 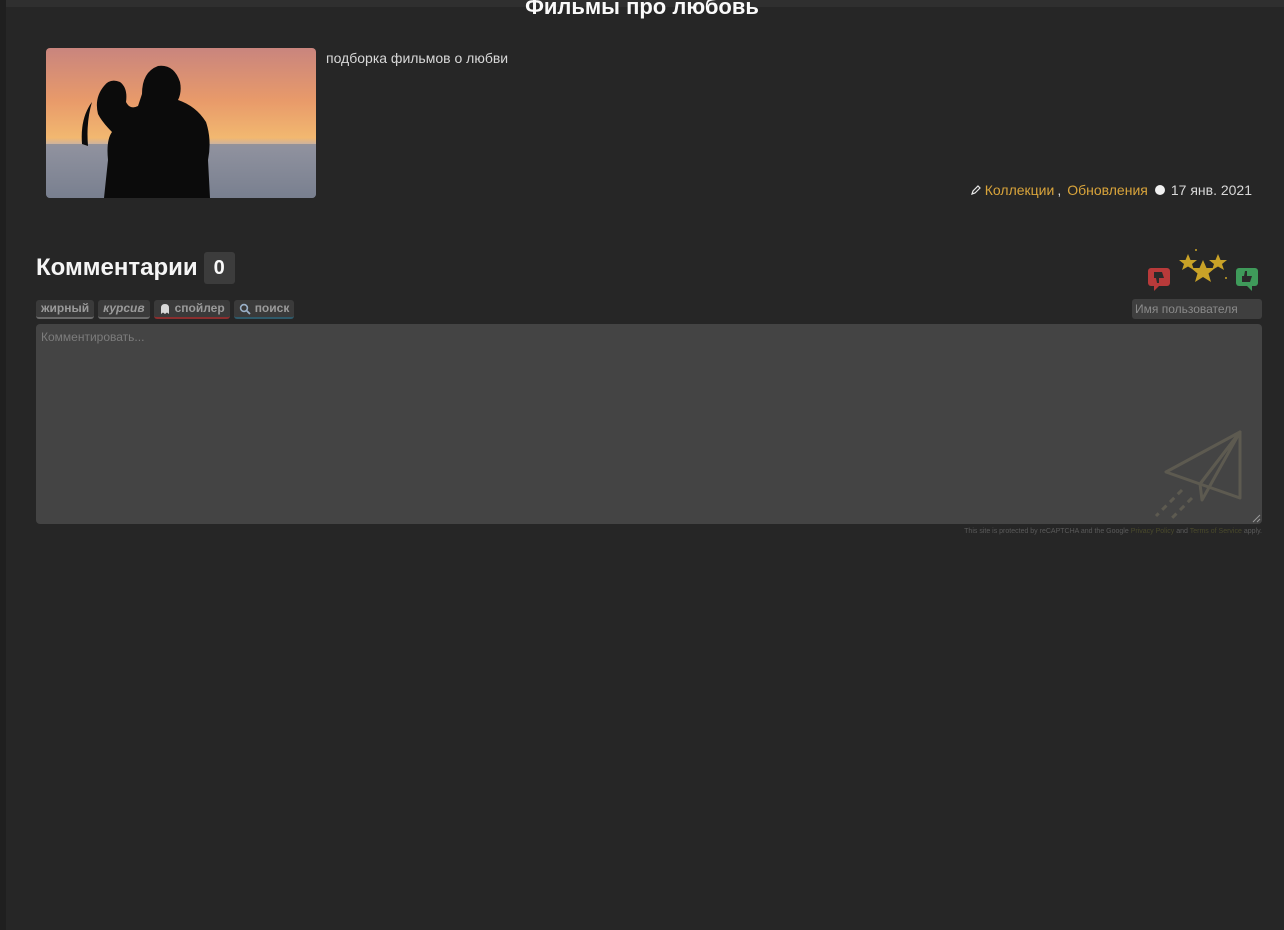 I want to click on thumbs-down-icon, so click(x=1159, y=279).